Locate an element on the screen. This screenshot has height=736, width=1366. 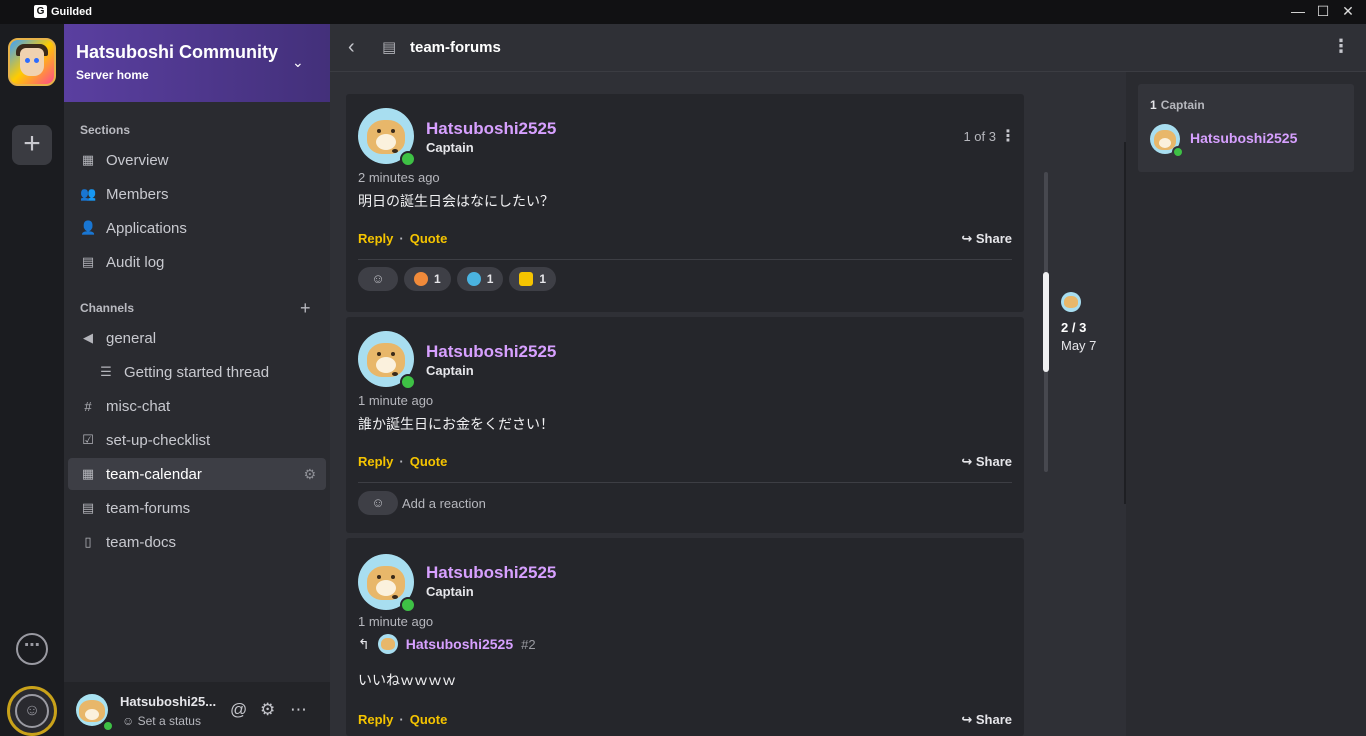
server-banner: Hatsuboshi Community Server home ⌄ is located at coordinates (197, 63).